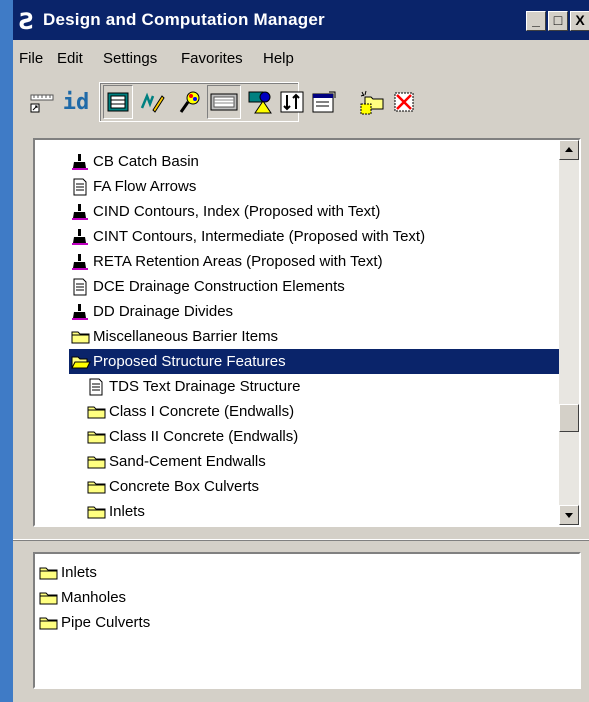 This screenshot has height=702, width=589. What do you see at coordinates (536, 21) in the screenshot?
I see `minimize-button: _` at bounding box center [536, 21].